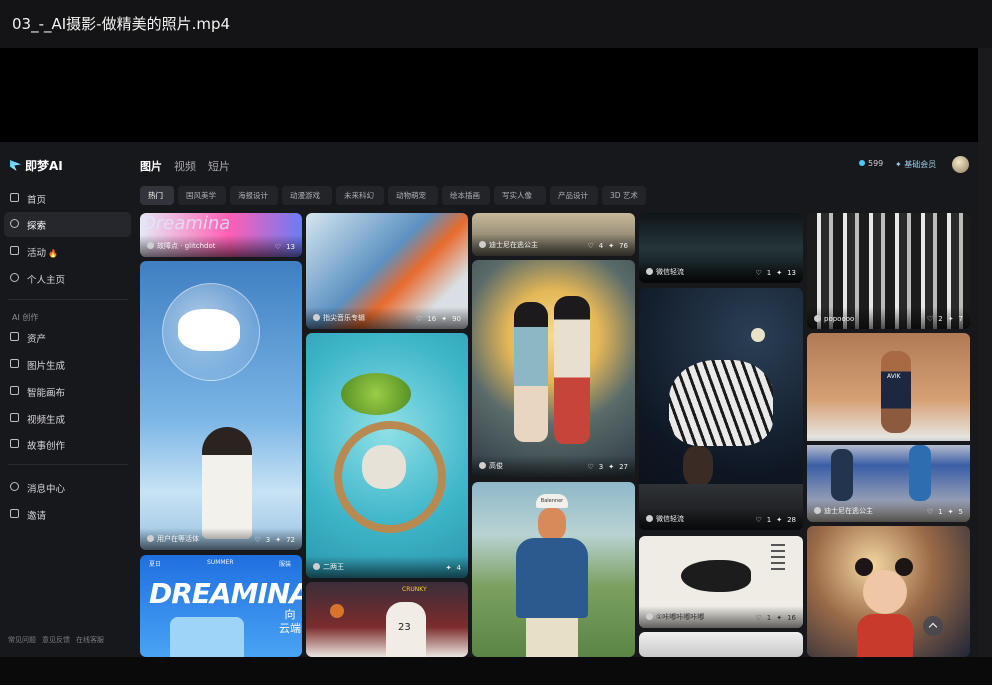  I want to click on credits-counter: 599, so click(871, 163).